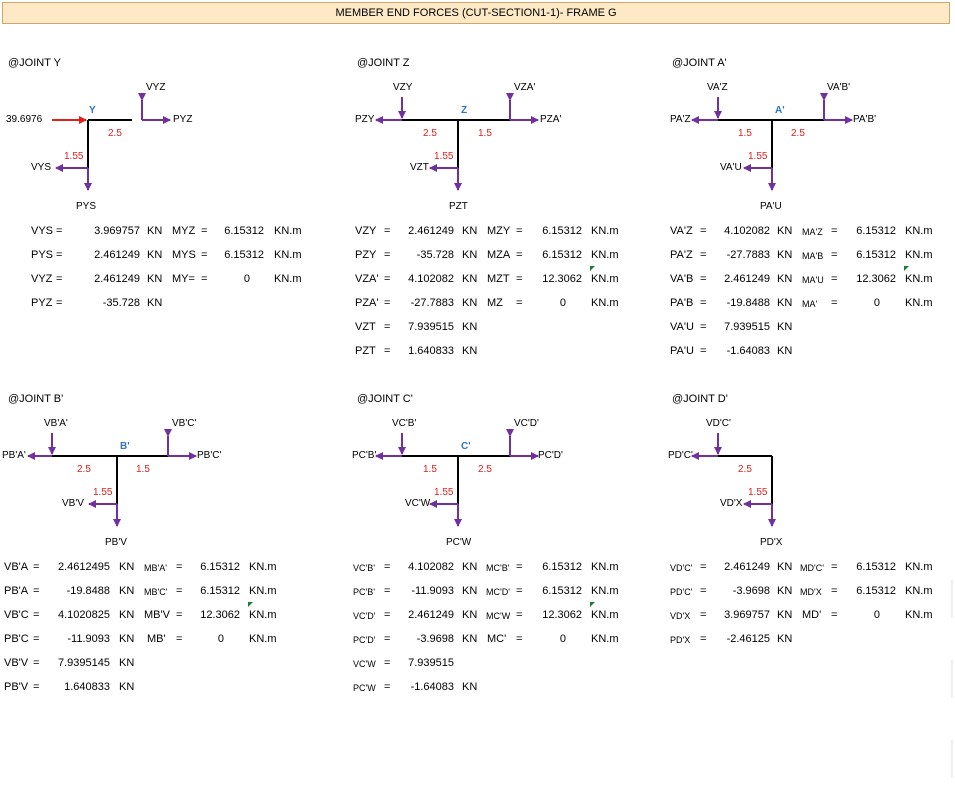 This screenshot has height=793, width=955. What do you see at coordinates (87, 687) in the screenshot?
I see `result-value: 1.640833` at bounding box center [87, 687].